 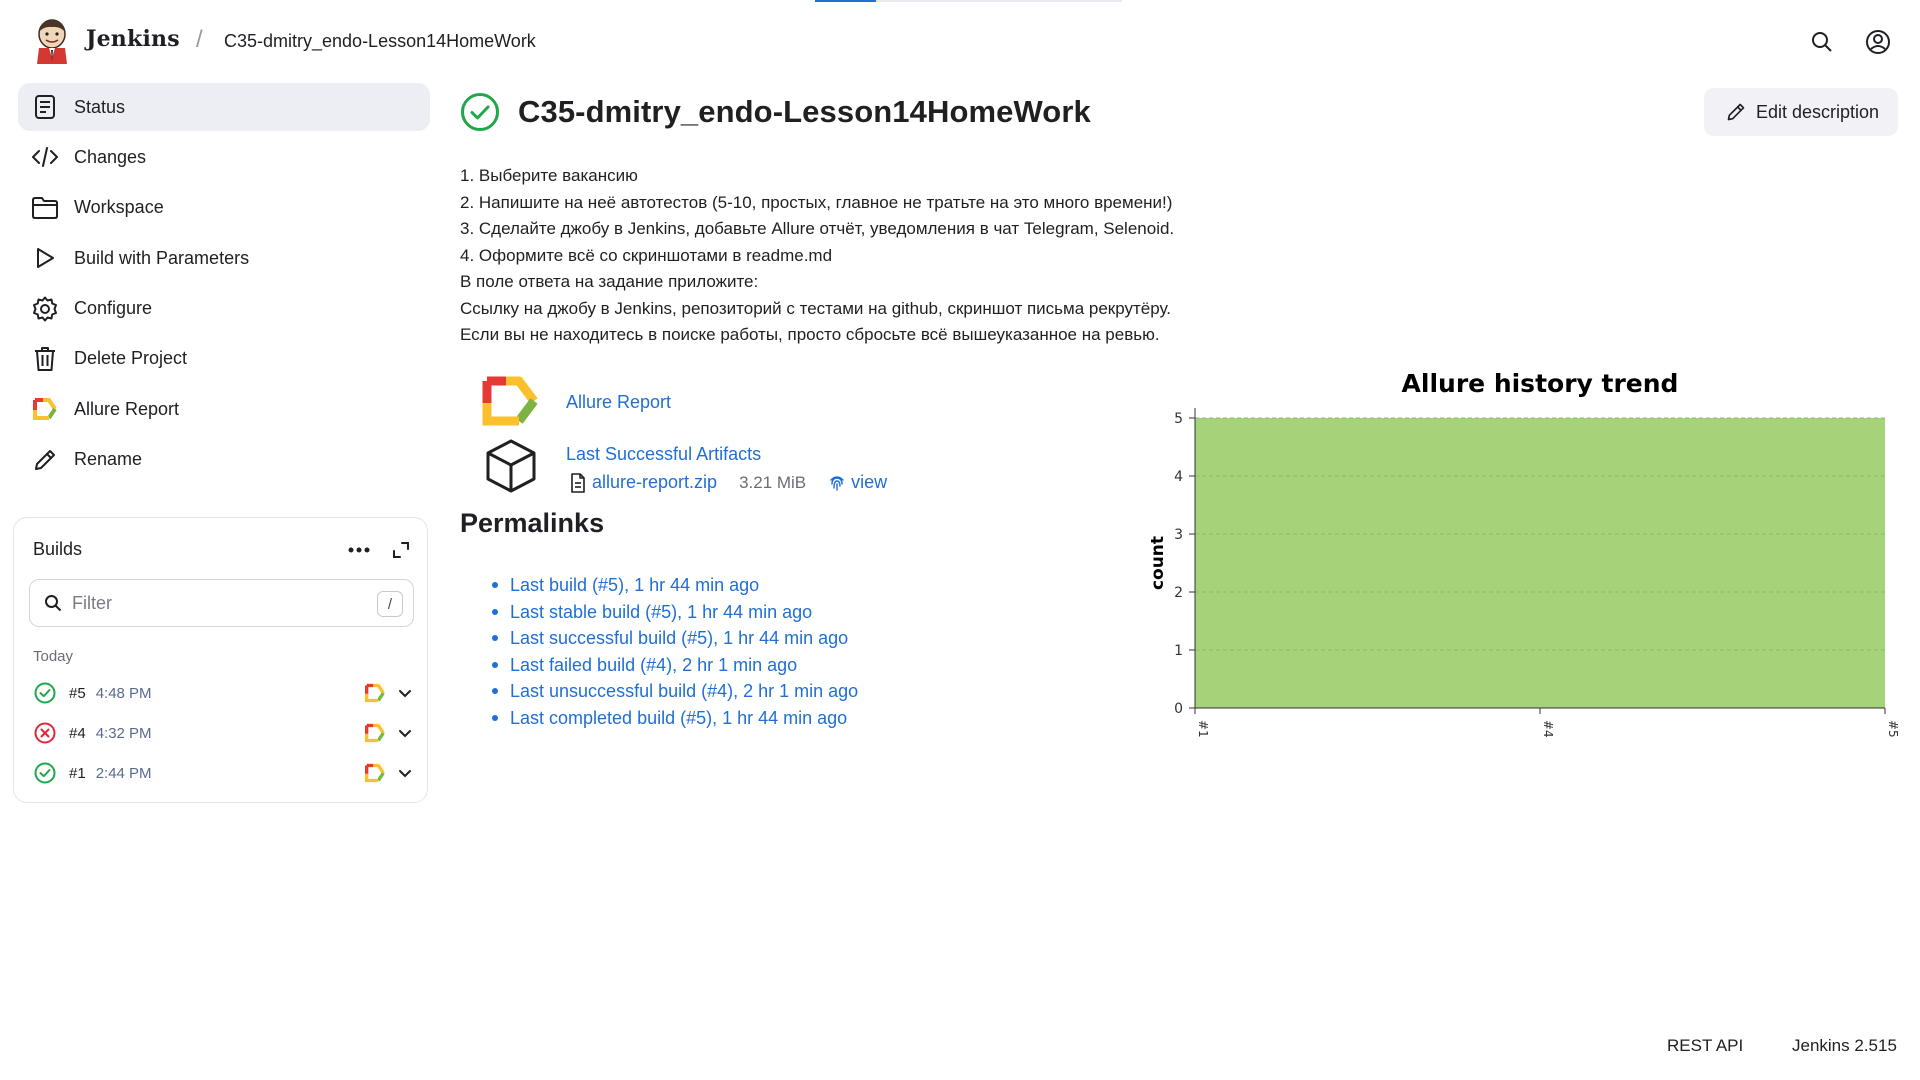 What do you see at coordinates (45, 258) in the screenshot?
I see `play-icon` at bounding box center [45, 258].